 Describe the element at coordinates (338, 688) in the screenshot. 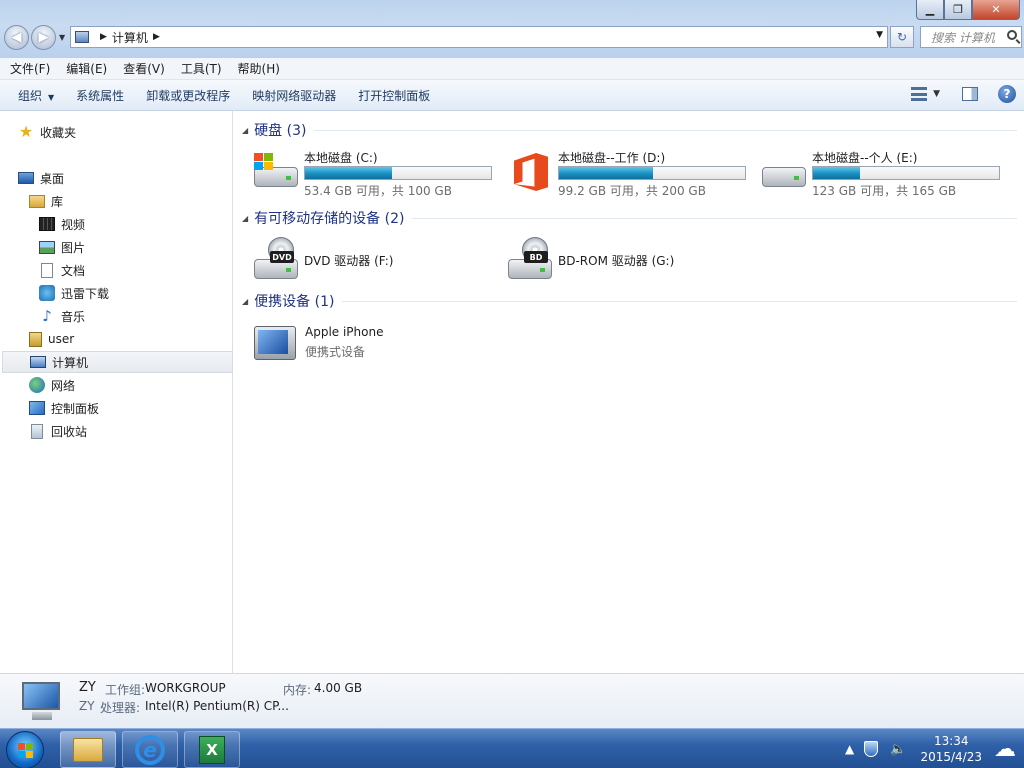

I see `memory-value: 4.00 GB` at that location.